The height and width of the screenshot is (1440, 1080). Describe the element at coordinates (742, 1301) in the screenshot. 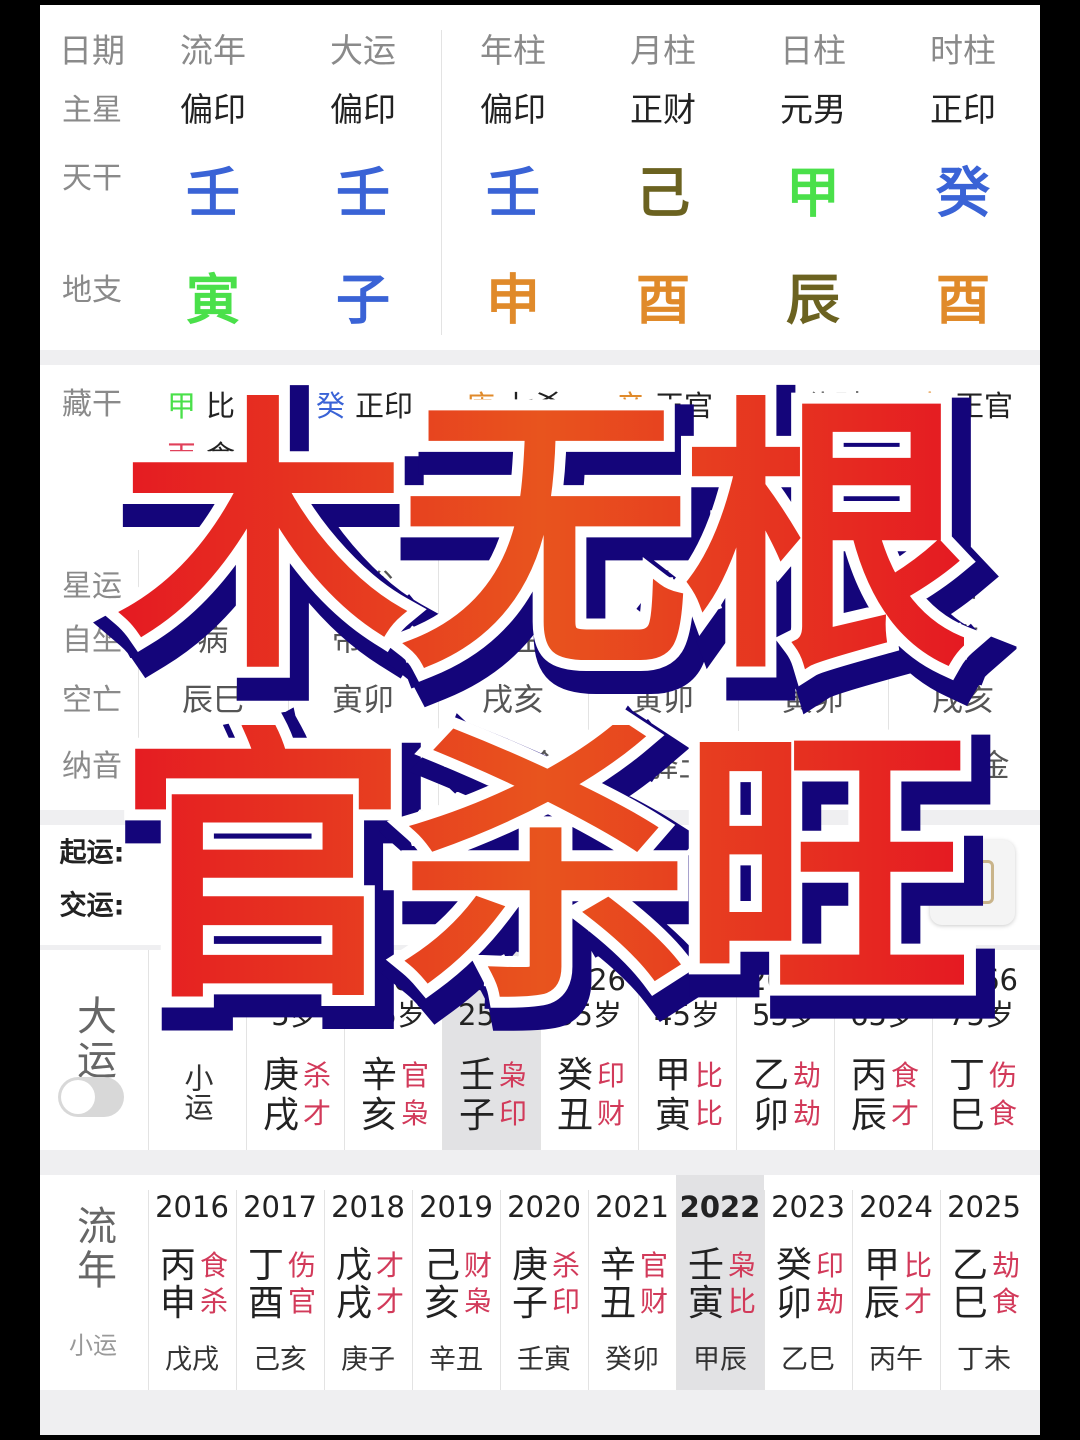

I see `liunian-branch-god: 比` at that location.